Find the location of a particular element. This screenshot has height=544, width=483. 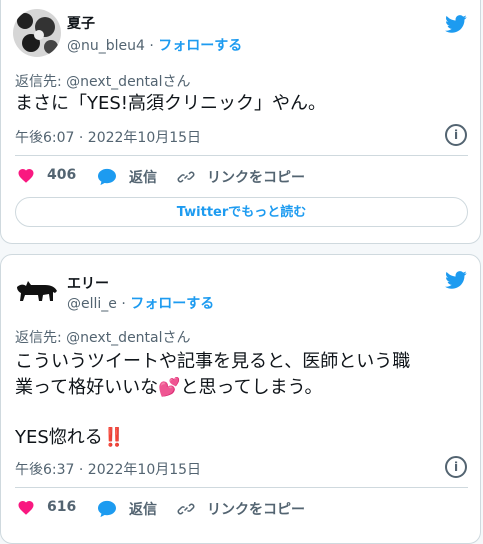

author-handle-row: @nu_bleu4 · フォローする is located at coordinates (155, 46).